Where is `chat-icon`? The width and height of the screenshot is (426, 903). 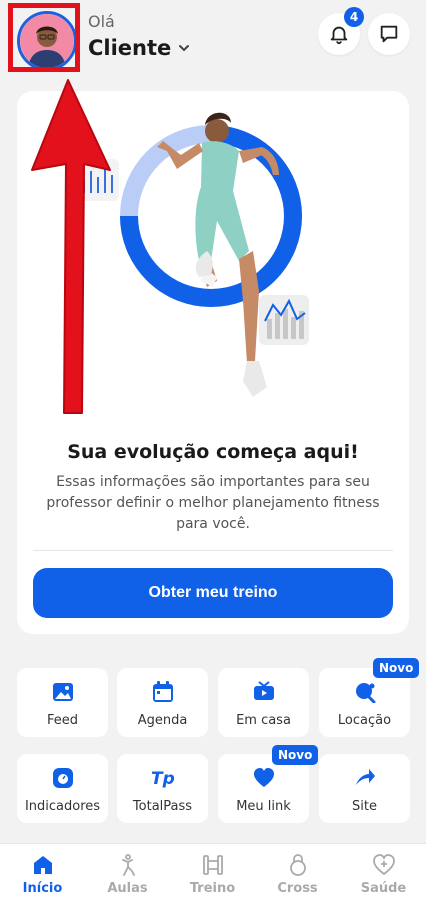
chat-icon is located at coordinates (389, 34).